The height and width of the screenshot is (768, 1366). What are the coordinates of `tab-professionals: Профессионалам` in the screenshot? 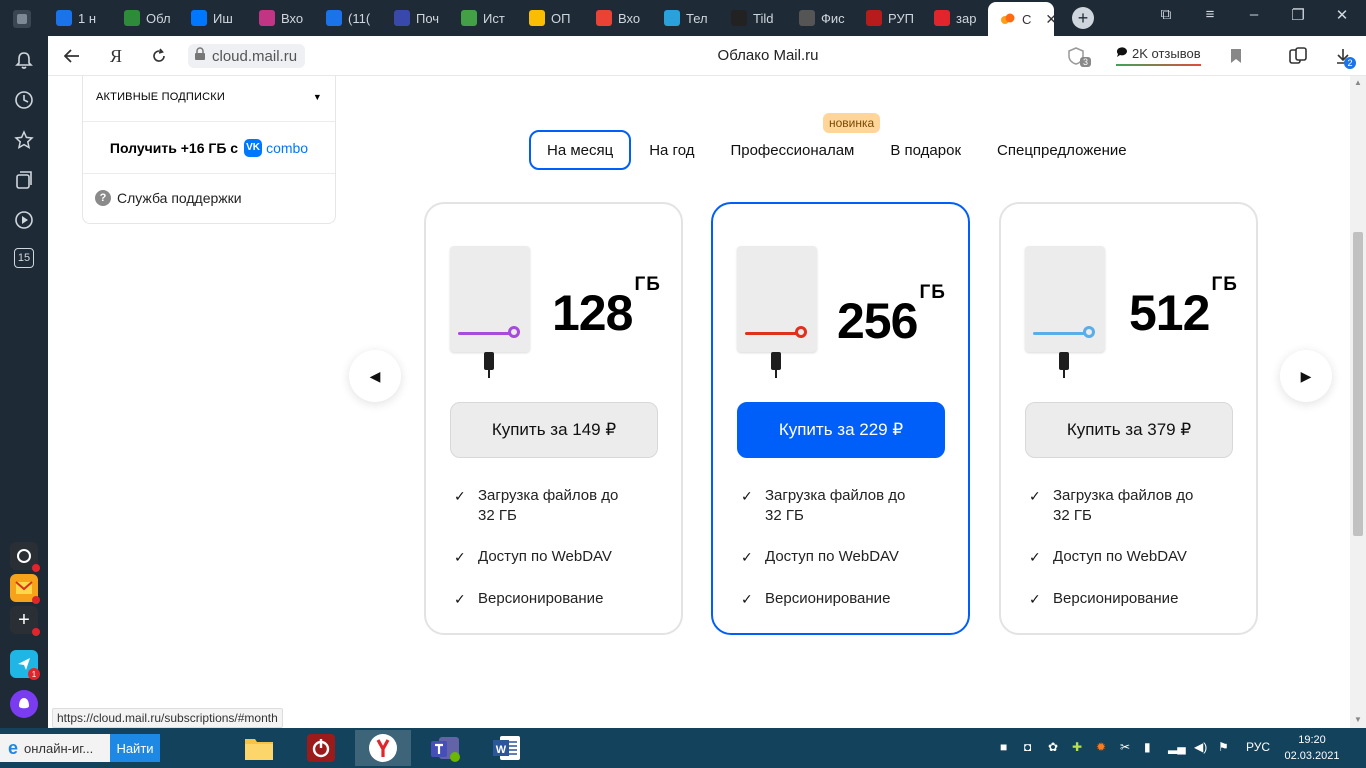 It's located at (792, 150).